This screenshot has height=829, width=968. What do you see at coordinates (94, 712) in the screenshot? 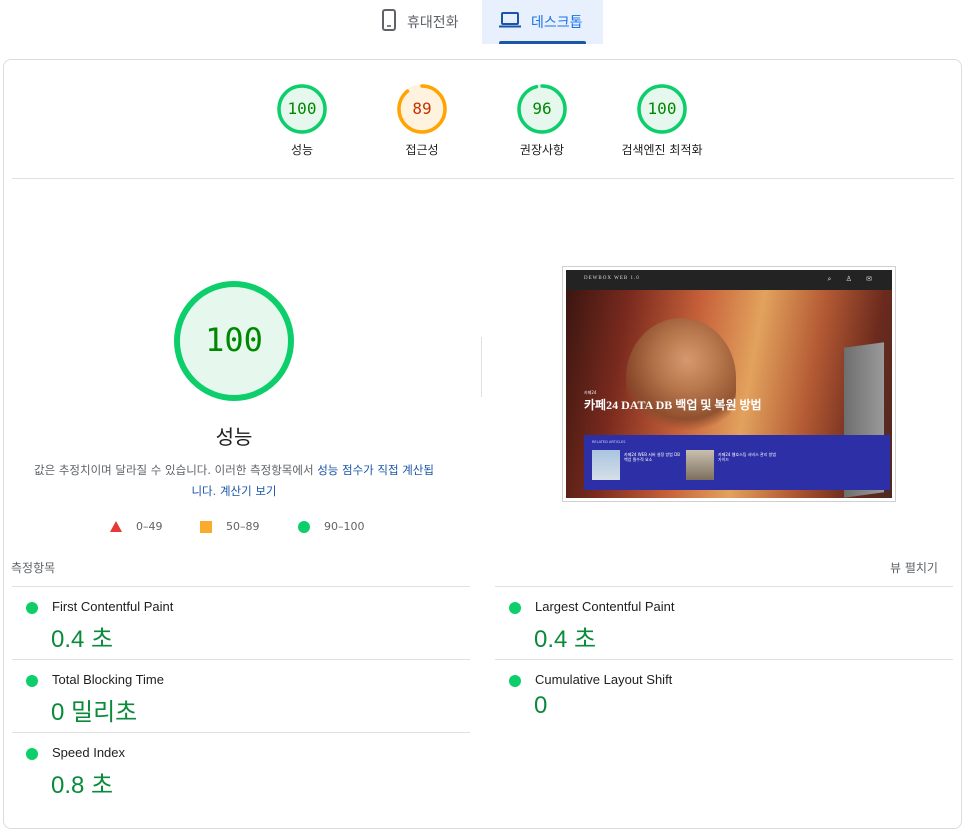
I see `metric-value: 0 밀리초` at bounding box center [94, 712].